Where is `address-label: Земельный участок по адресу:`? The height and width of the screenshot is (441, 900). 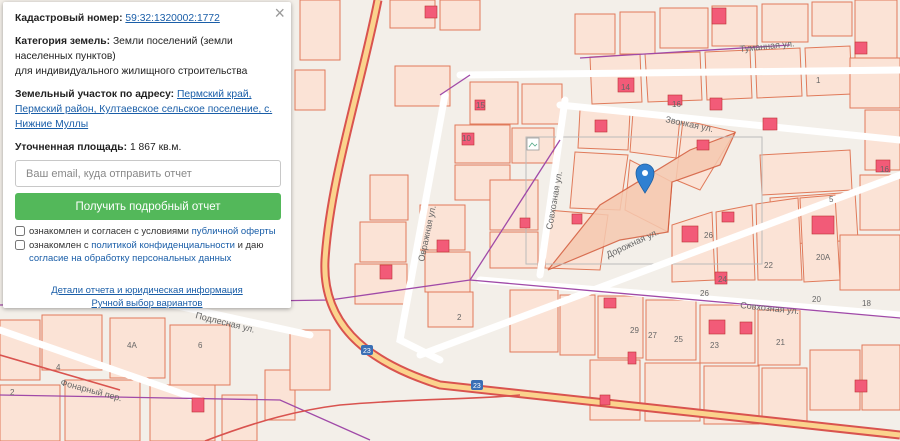 address-label: Земельный участок по адресу: is located at coordinates (95, 94).